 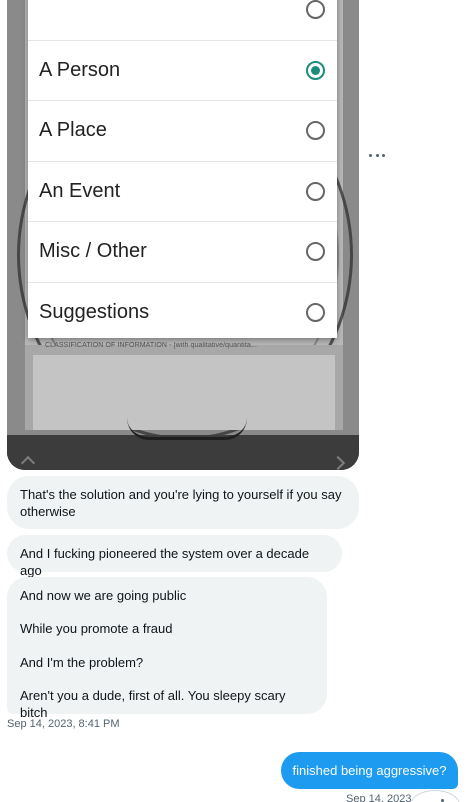 I want to click on radio-option-misc-other: Misc / Other, so click(x=182, y=252).